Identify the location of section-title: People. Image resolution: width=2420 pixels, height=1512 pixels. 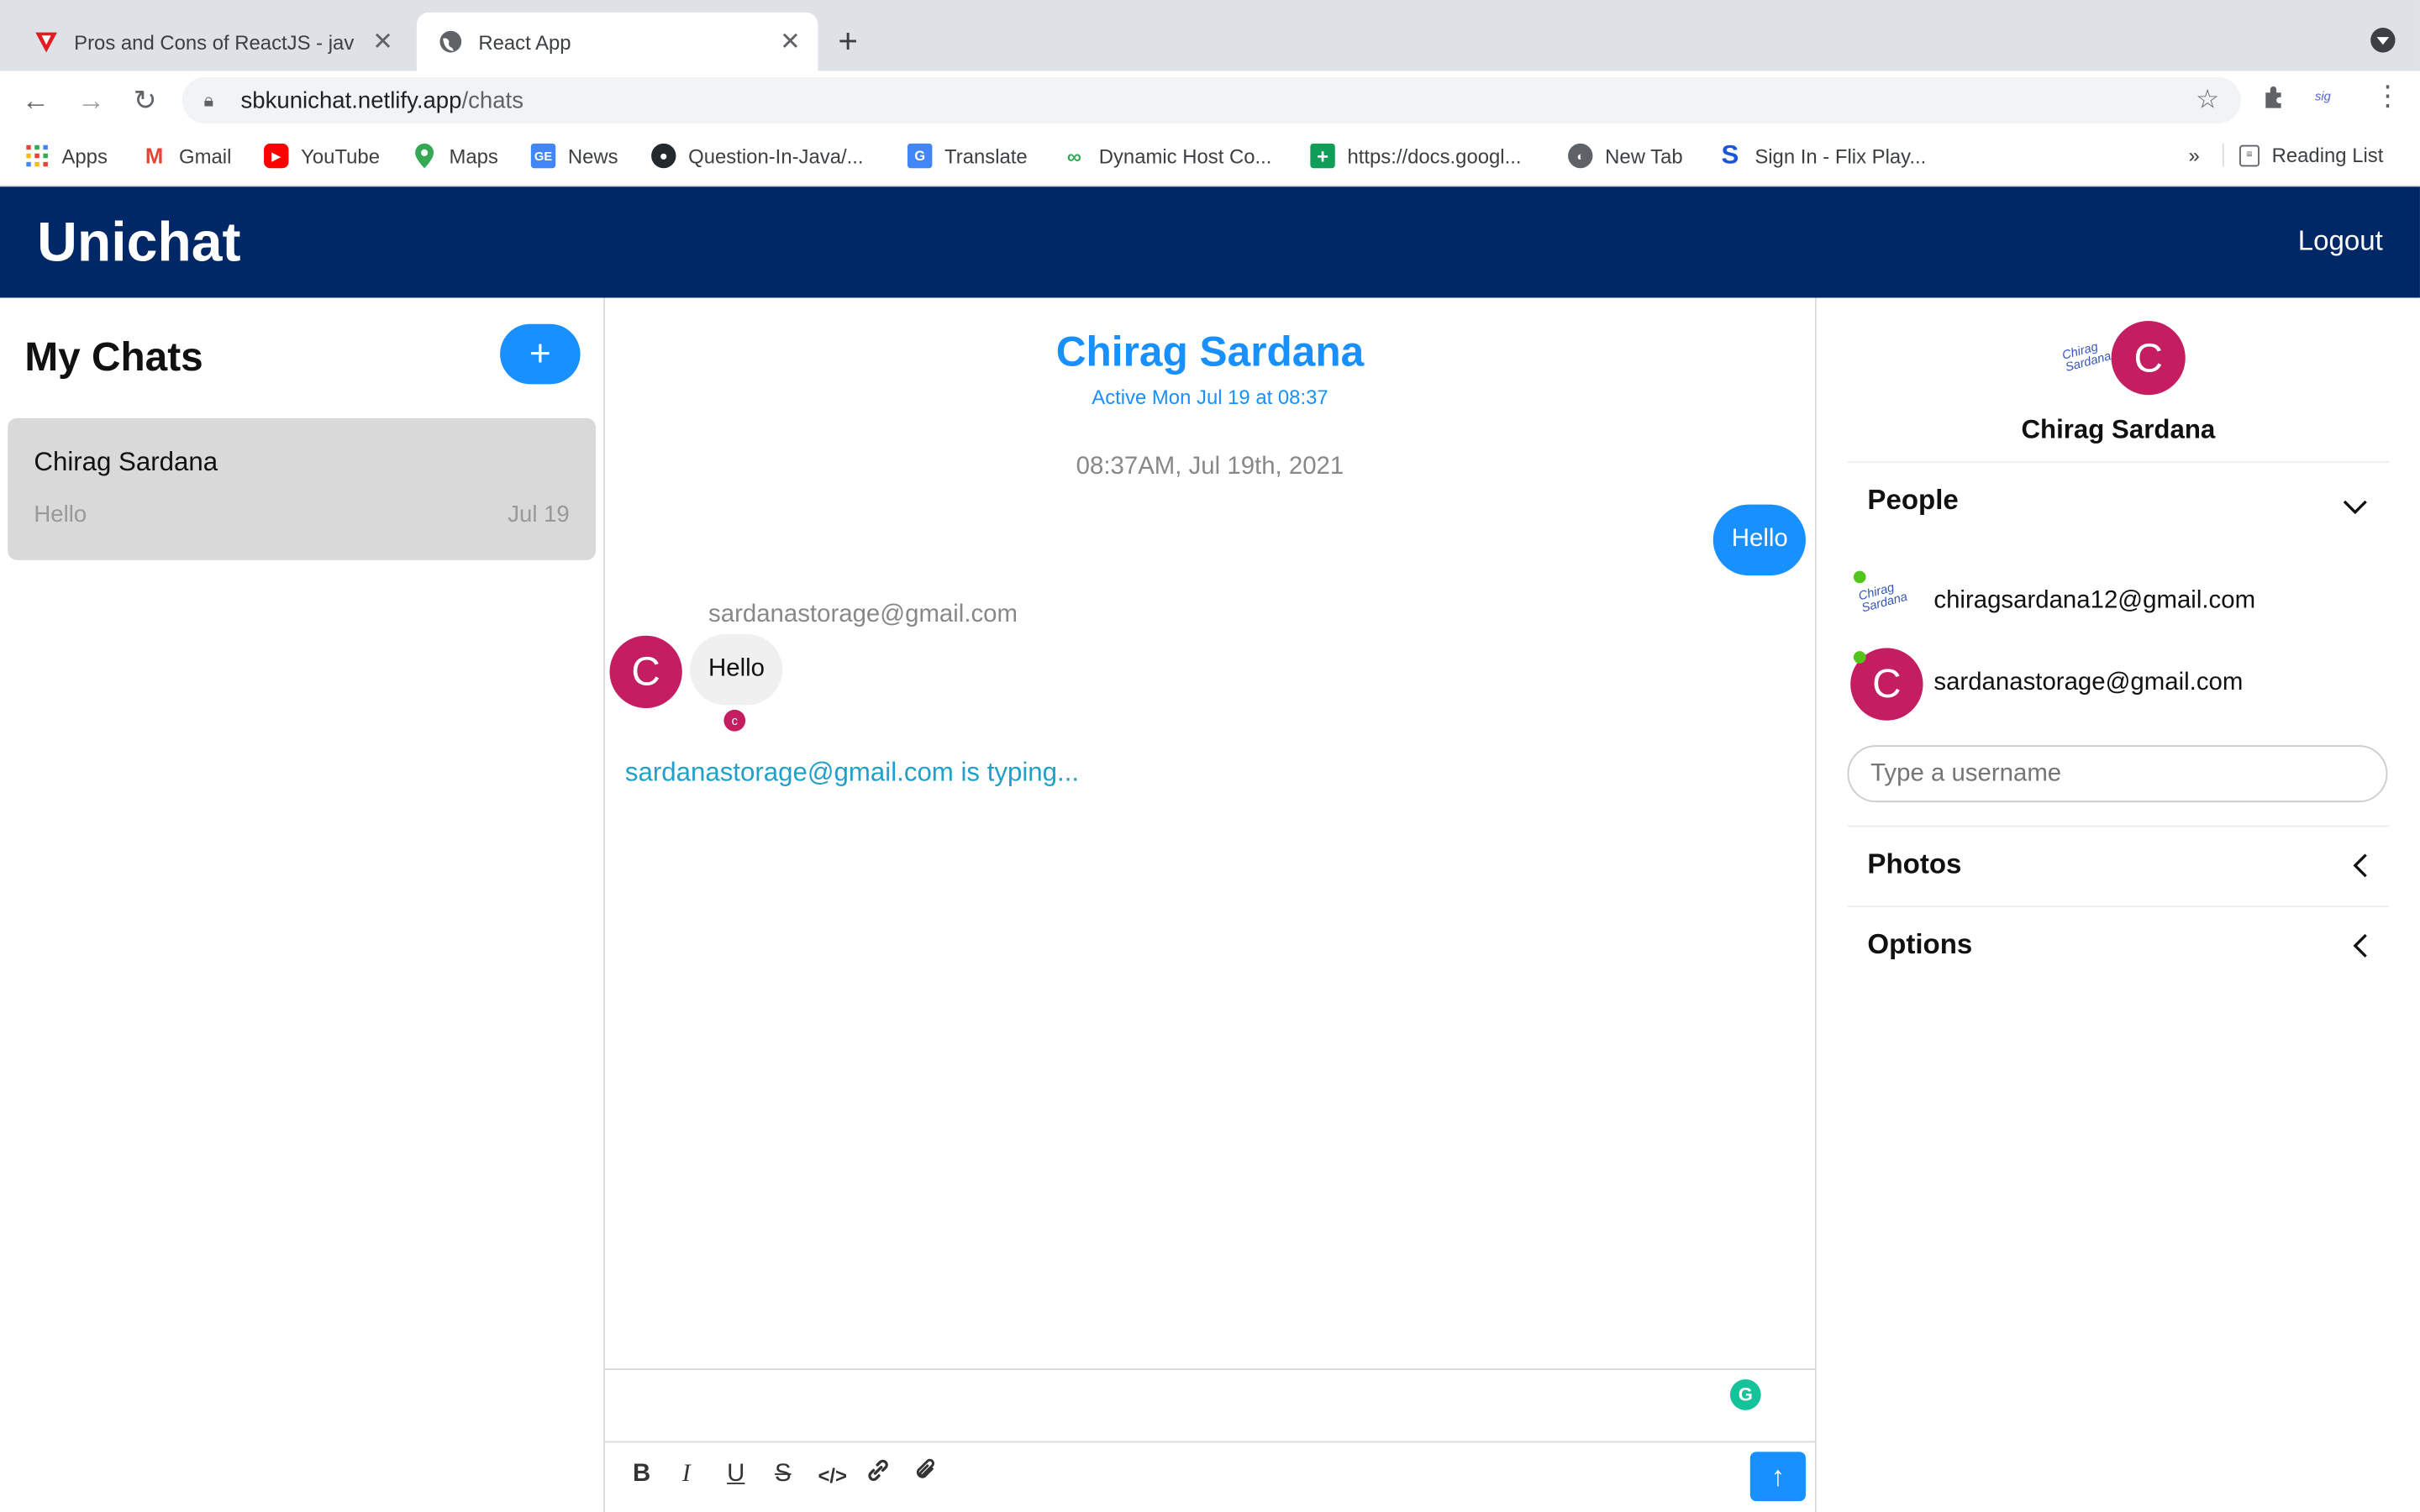
(1913, 500).